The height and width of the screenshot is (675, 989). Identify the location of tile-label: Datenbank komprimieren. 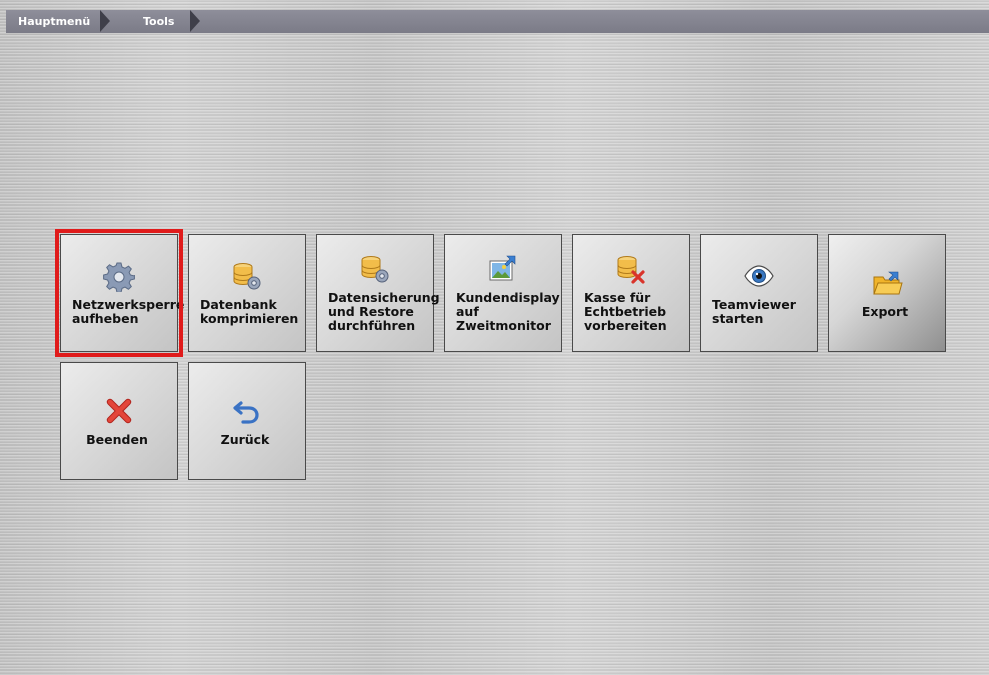
(249, 311).